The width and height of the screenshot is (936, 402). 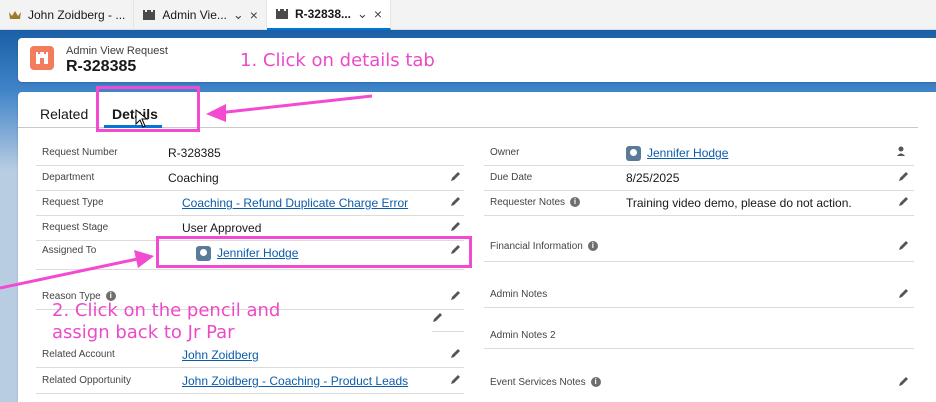 I want to click on field-admin-notes-2: Admin Notes 2, so click(x=699, y=337).